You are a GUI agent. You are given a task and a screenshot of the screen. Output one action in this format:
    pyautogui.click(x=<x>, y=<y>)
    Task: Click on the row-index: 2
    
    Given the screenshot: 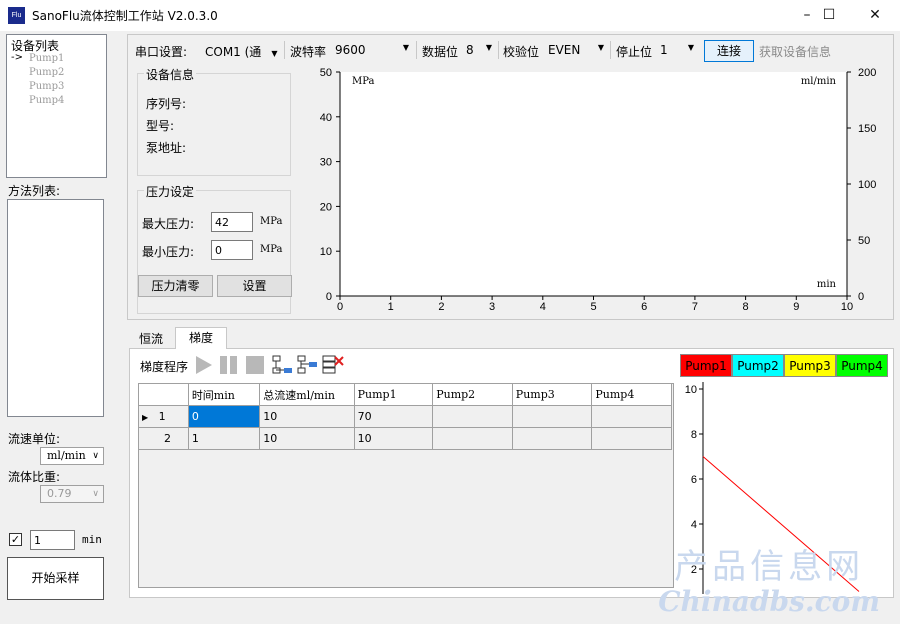 What is the action you would take?
    pyautogui.click(x=167, y=438)
    